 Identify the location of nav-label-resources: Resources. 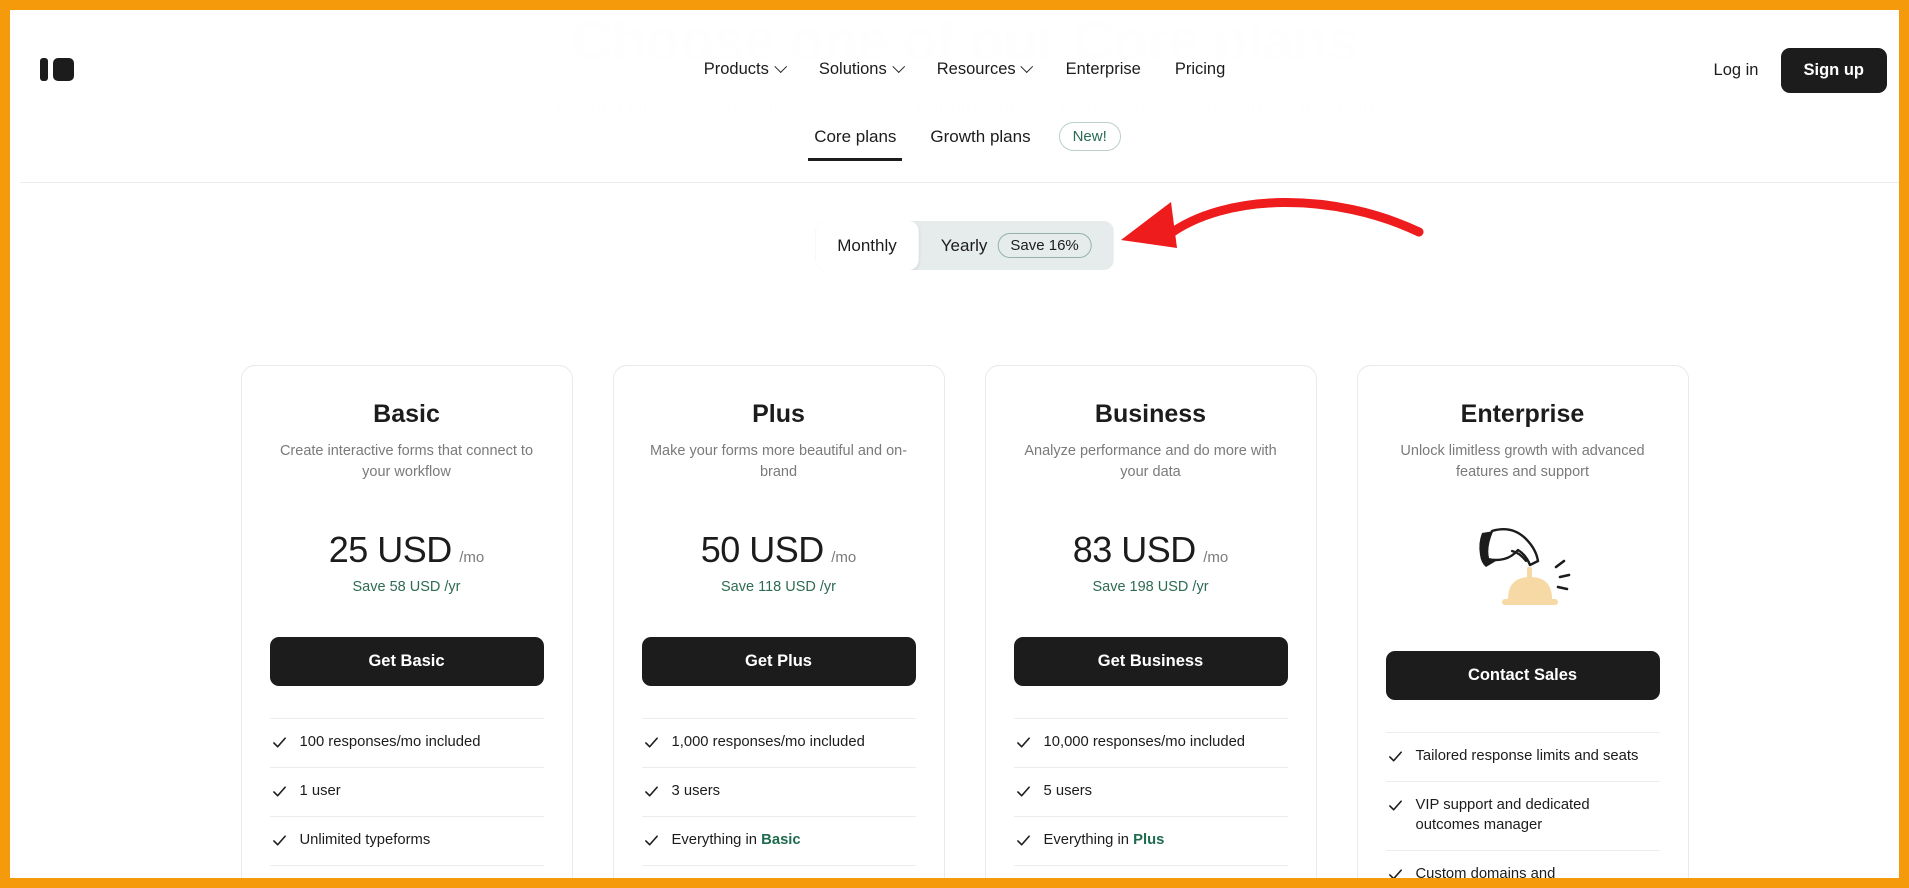
(976, 69).